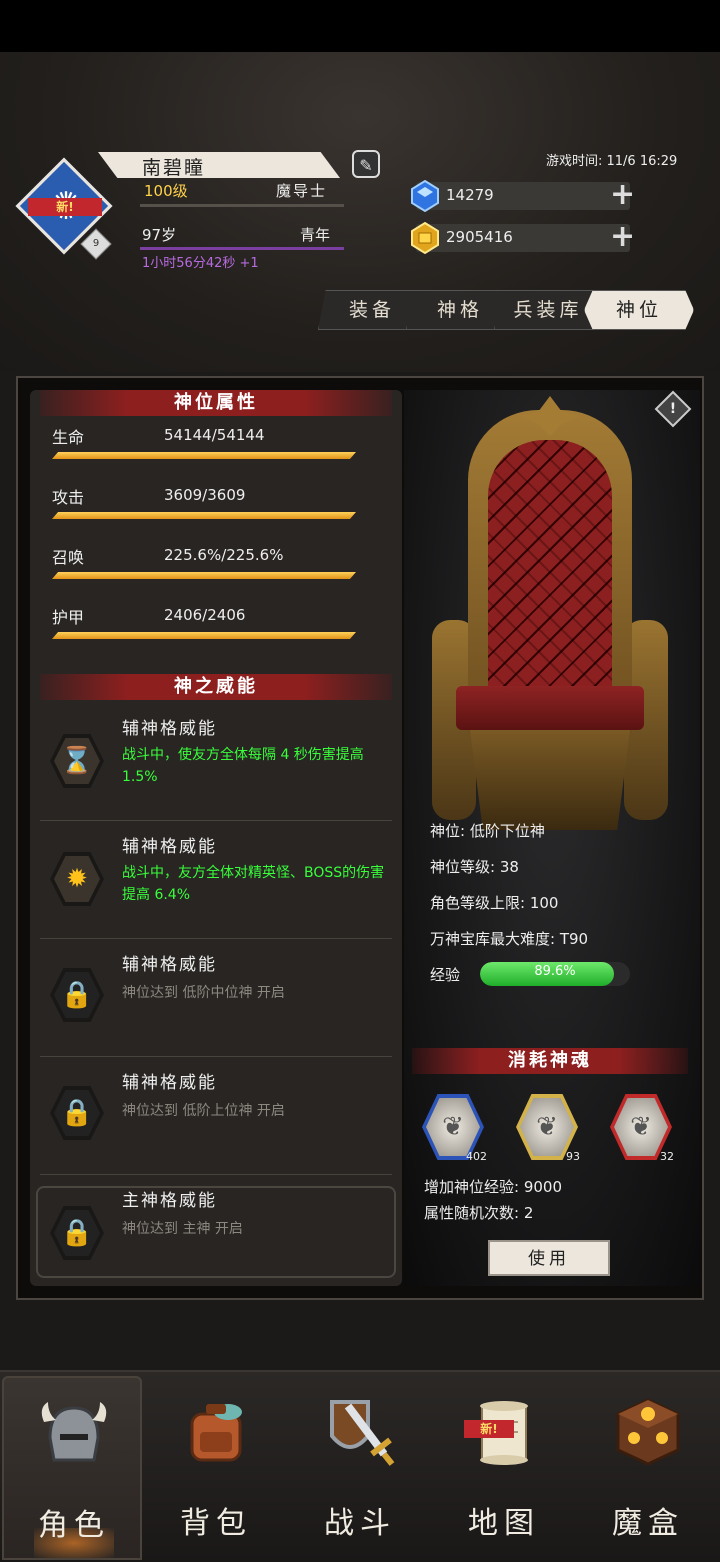 Image resolution: width=720 pixels, height=1562 pixels. What do you see at coordinates (68, 557) in the screenshot?
I see `attr-label-summon: 召唤` at bounding box center [68, 557].